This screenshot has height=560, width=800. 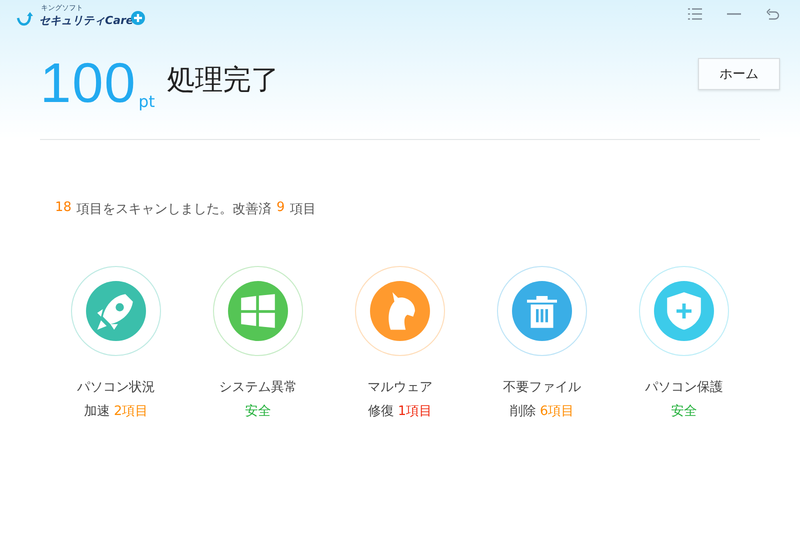 I want to click on summary-text: 項目, so click(x=303, y=209).